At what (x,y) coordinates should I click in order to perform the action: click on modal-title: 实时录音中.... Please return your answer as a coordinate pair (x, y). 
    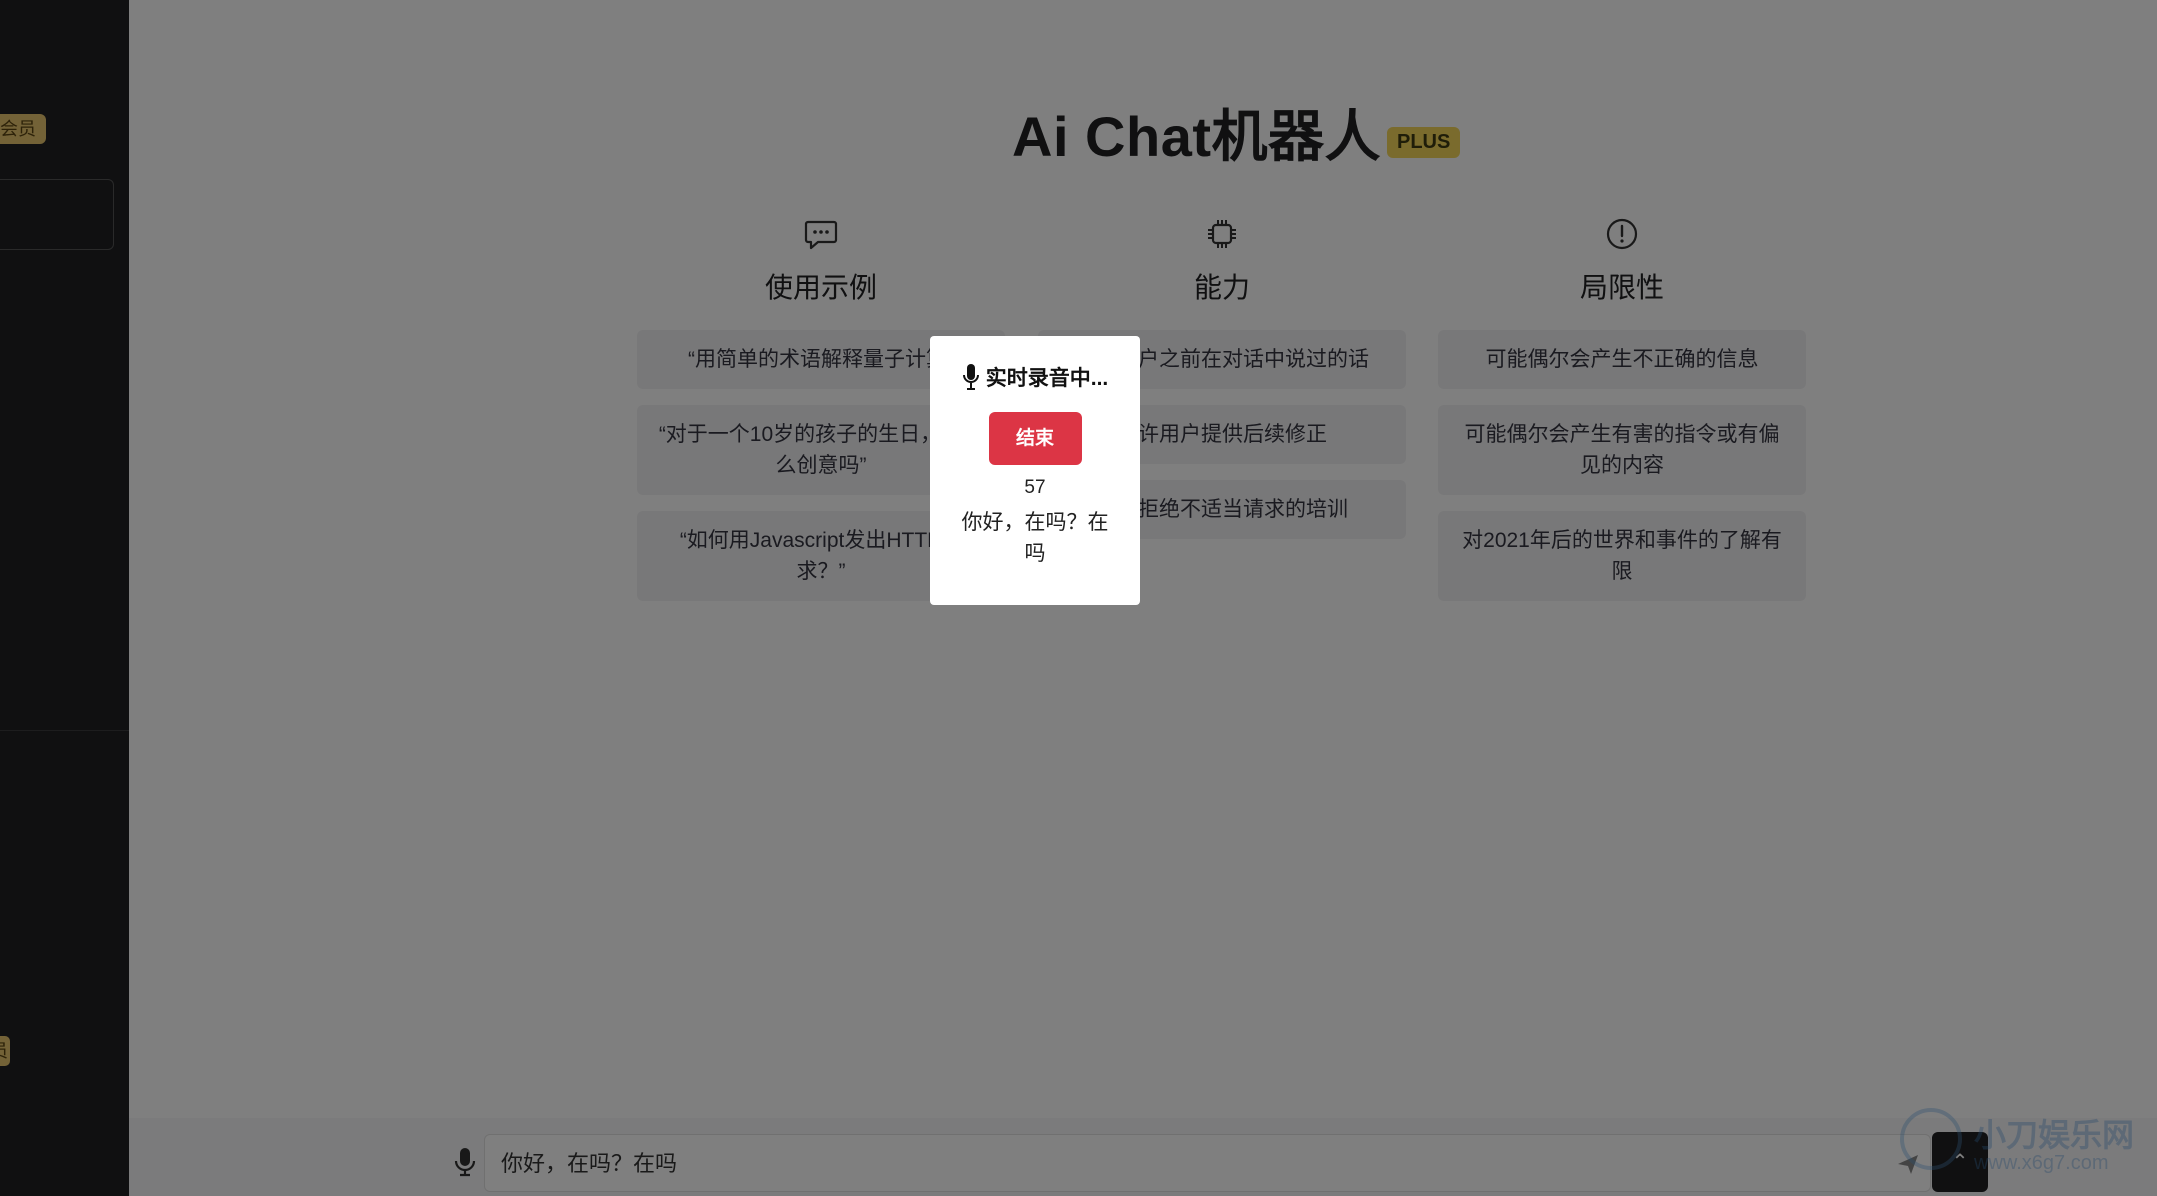
    Looking at the image, I should click on (1047, 378).